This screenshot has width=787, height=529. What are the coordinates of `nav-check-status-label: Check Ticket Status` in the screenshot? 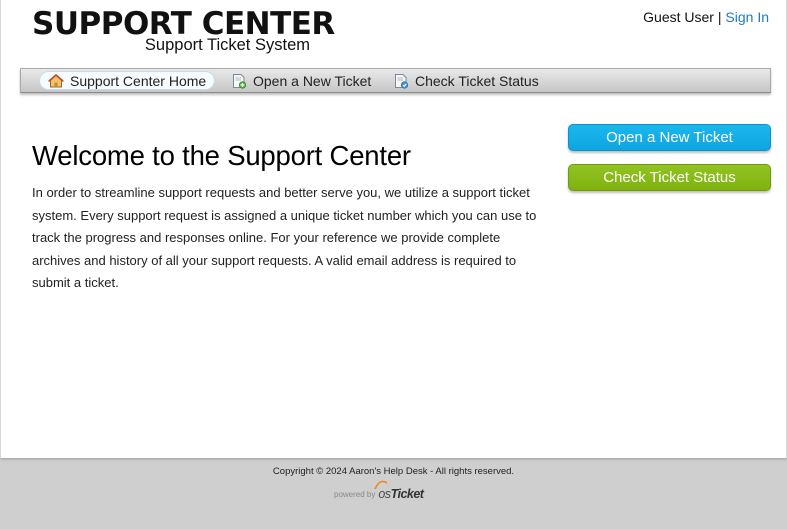 It's located at (477, 80).